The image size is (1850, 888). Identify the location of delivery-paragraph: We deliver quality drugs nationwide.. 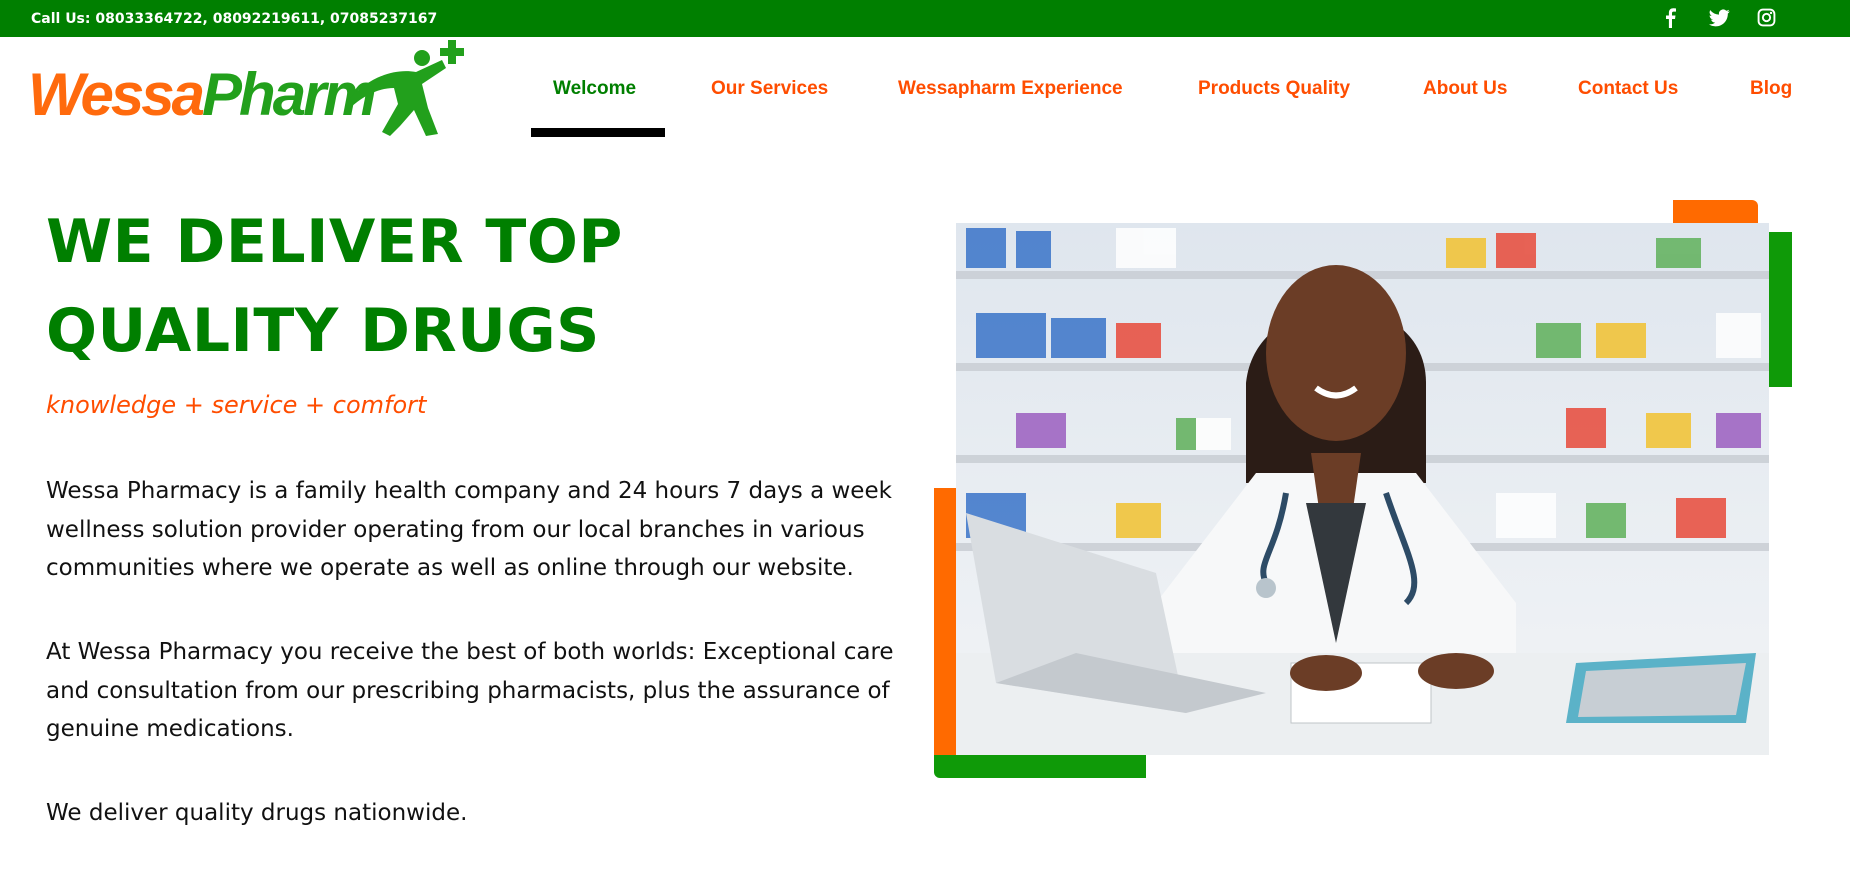
(257, 813).